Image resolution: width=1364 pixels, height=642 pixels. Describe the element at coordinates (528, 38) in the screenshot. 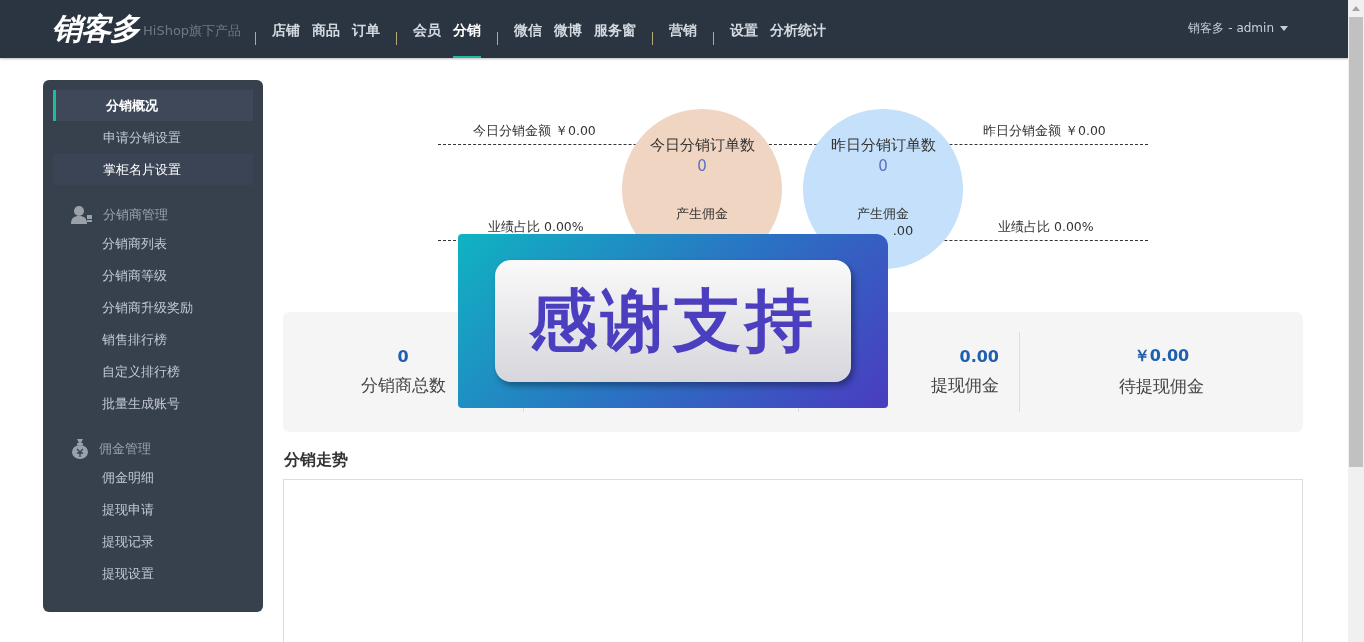

I see `nav-tab: 微信` at that location.